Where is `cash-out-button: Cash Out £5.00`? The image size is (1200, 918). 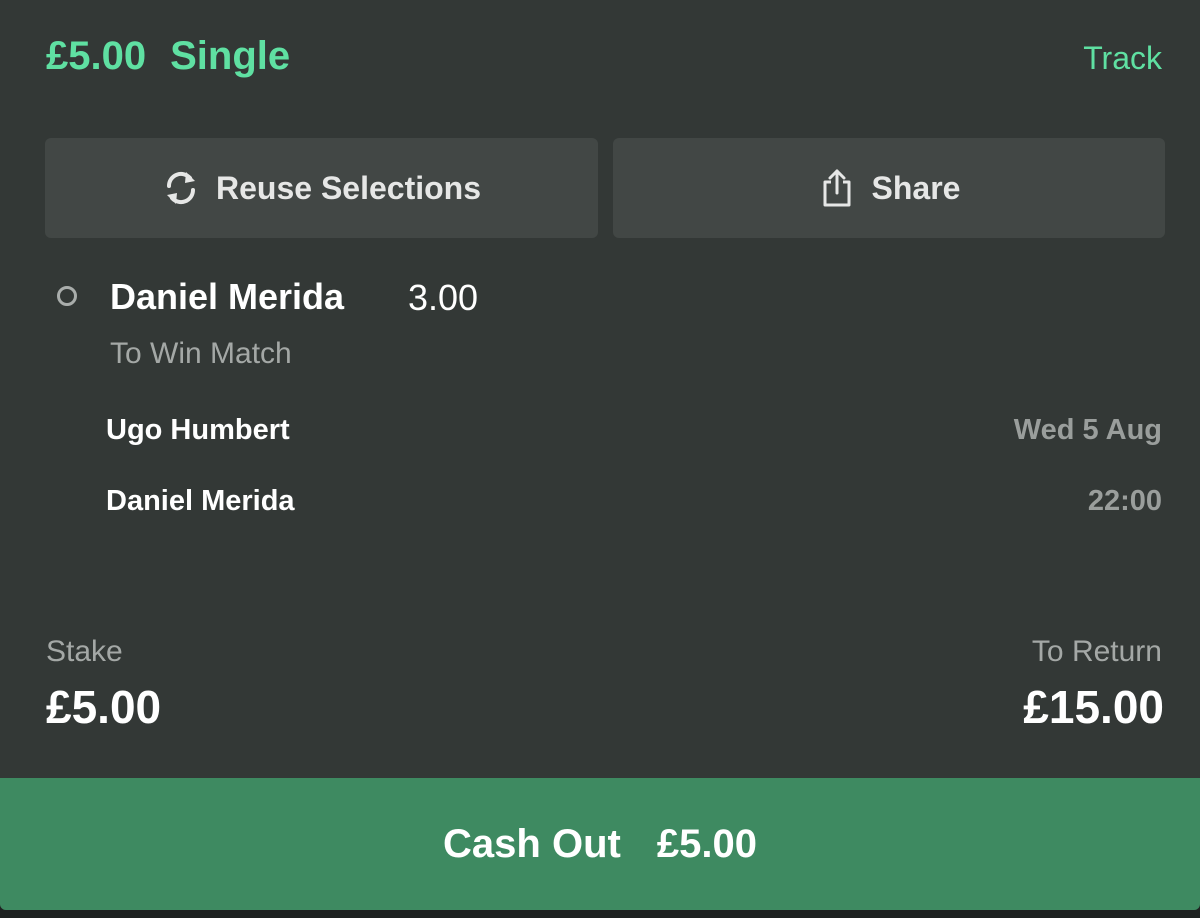
cash-out-button: Cash Out £5.00 is located at coordinates (600, 844).